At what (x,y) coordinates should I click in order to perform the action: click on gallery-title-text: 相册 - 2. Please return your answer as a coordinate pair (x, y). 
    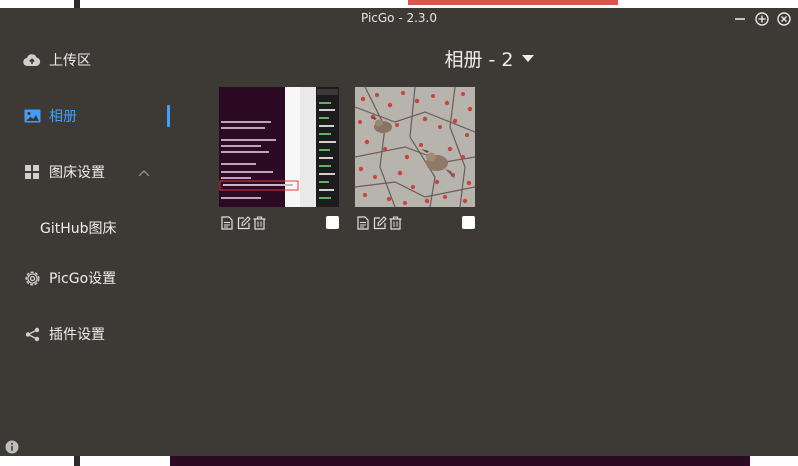
    Looking at the image, I should click on (479, 60).